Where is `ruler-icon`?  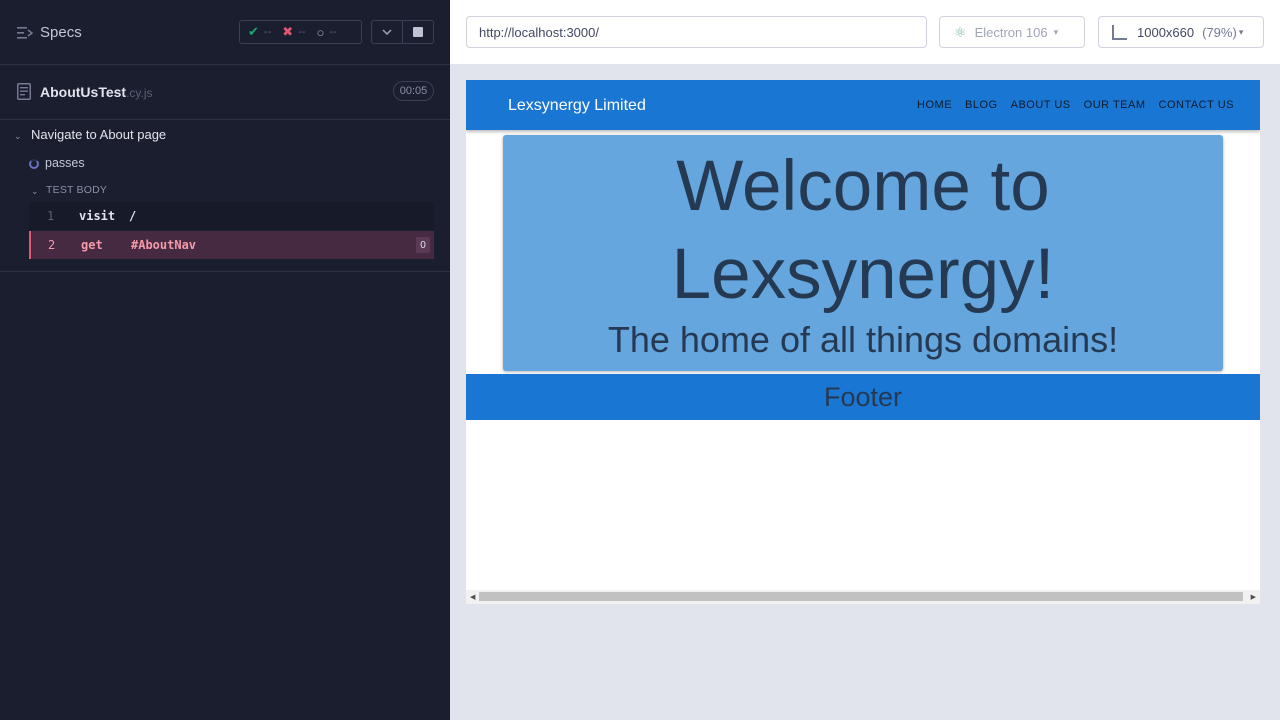
ruler-icon is located at coordinates (1119, 32).